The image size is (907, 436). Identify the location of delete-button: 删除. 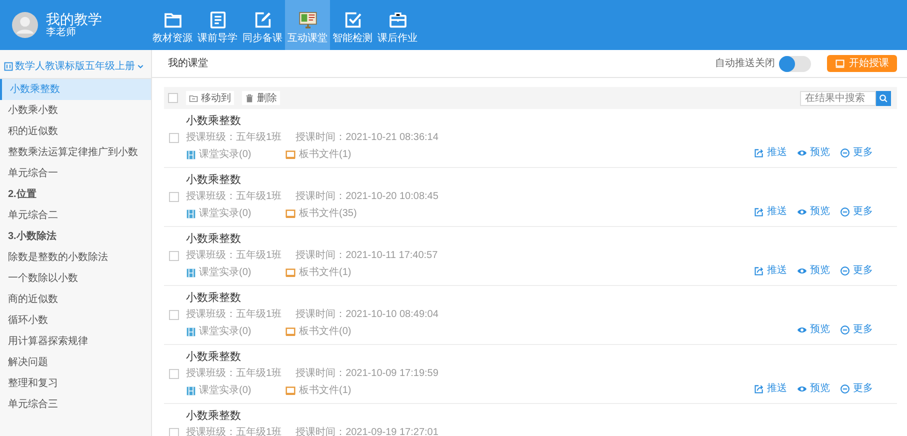
(261, 98).